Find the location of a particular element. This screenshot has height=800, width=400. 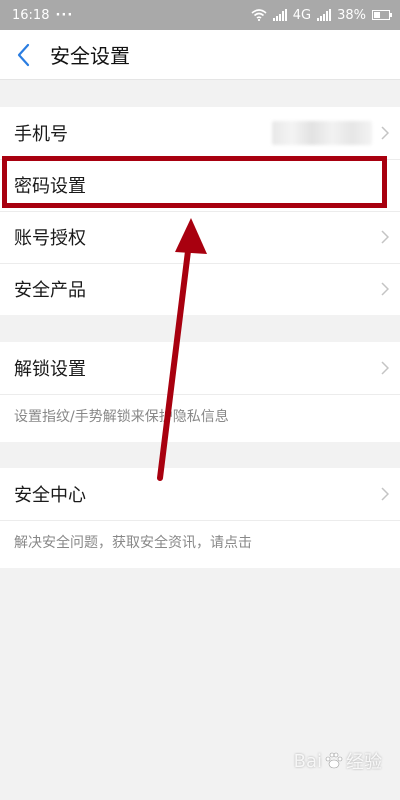

products-label: 安全产品 is located at coordinates (50, 290).